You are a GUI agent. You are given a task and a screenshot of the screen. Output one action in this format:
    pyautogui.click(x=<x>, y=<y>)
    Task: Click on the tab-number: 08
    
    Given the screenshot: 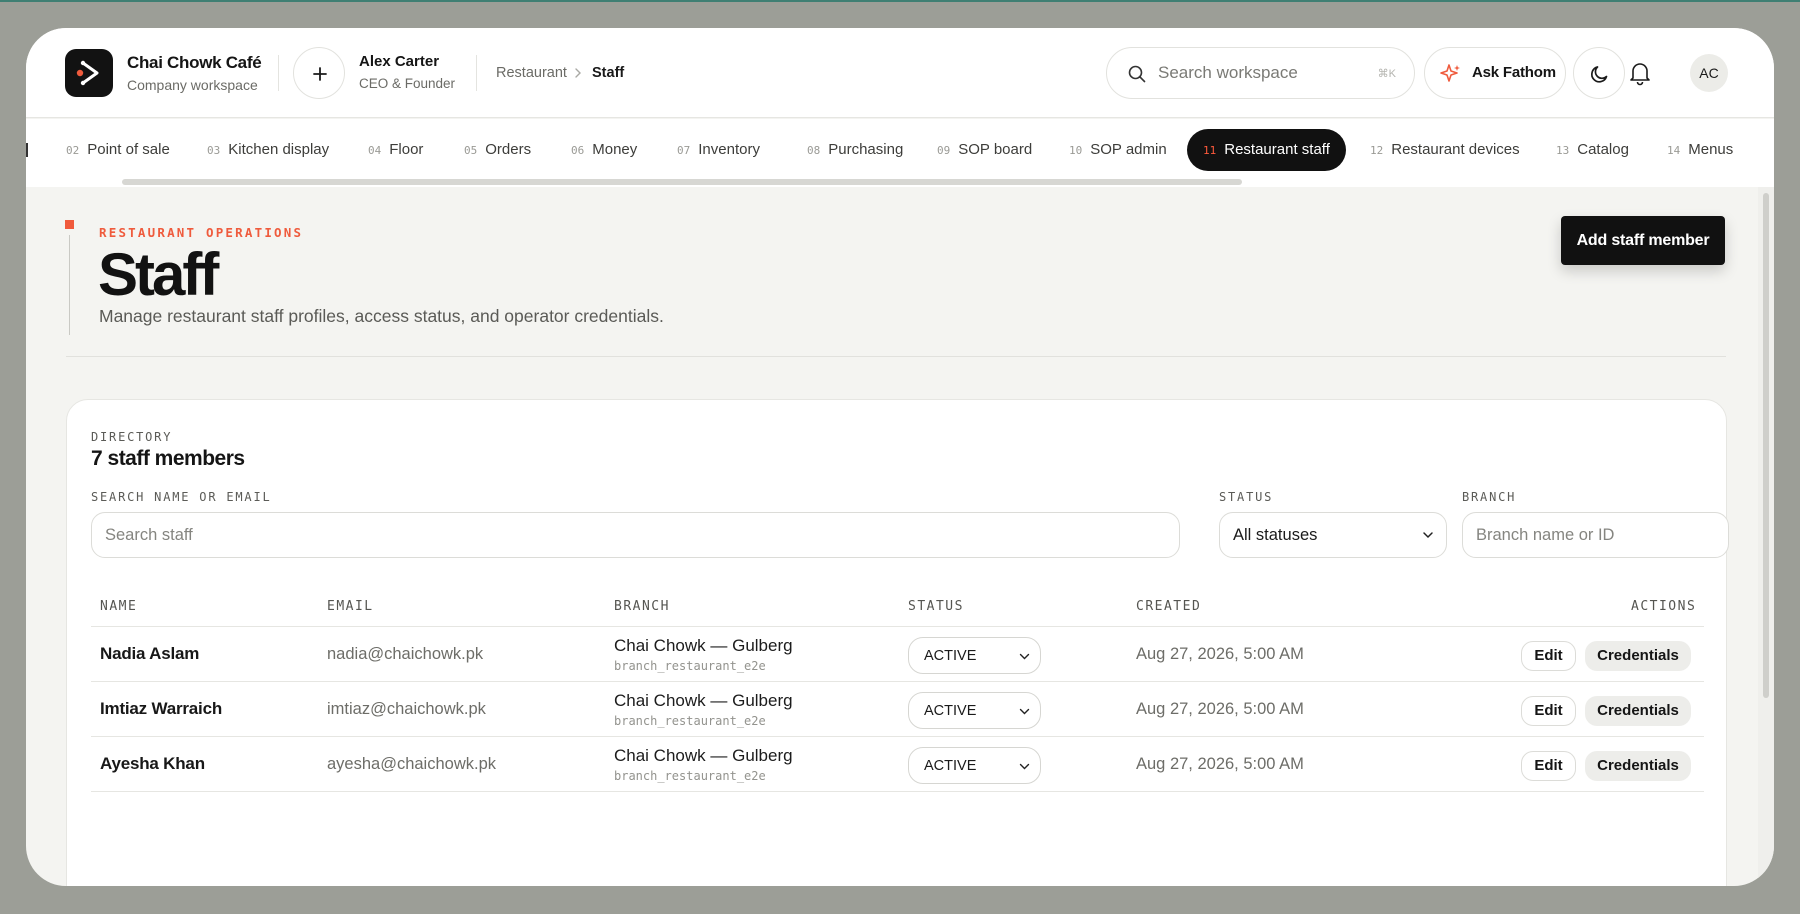 What is the action you would take?
    pyautogui.click(x=814, y=150)
    